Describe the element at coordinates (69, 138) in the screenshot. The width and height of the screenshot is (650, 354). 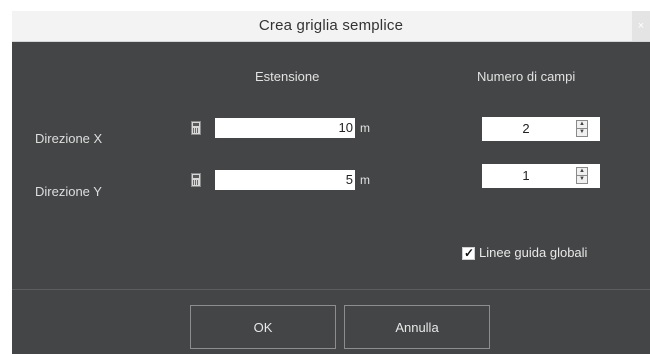
I see `direction-x-label: Direzione X` at that location.